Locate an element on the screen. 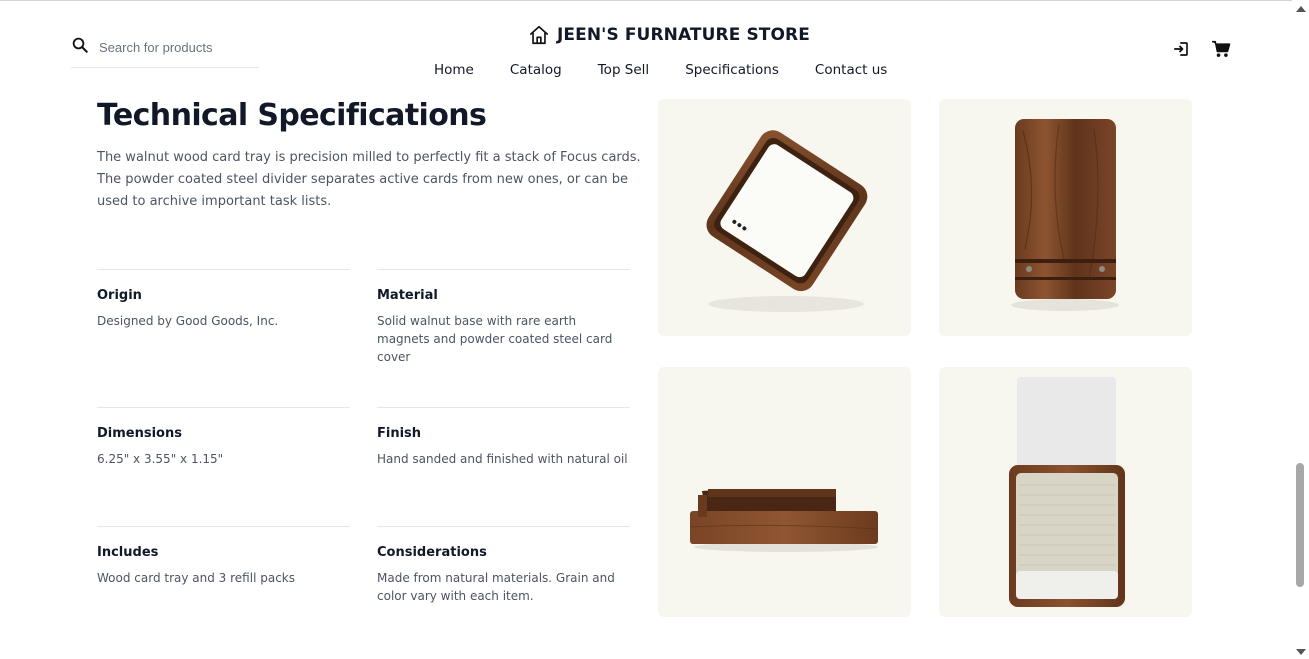 This screenshot has width=1309, height=659. search-input is located at coordinates (176, 47).